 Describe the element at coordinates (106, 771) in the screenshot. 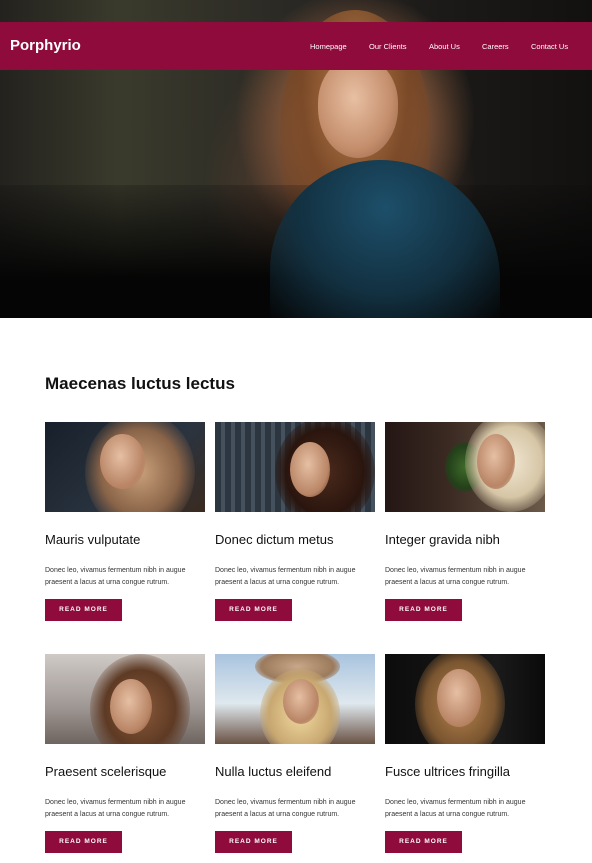

I see `card-4-title: Praesent scelerisque` at that location.